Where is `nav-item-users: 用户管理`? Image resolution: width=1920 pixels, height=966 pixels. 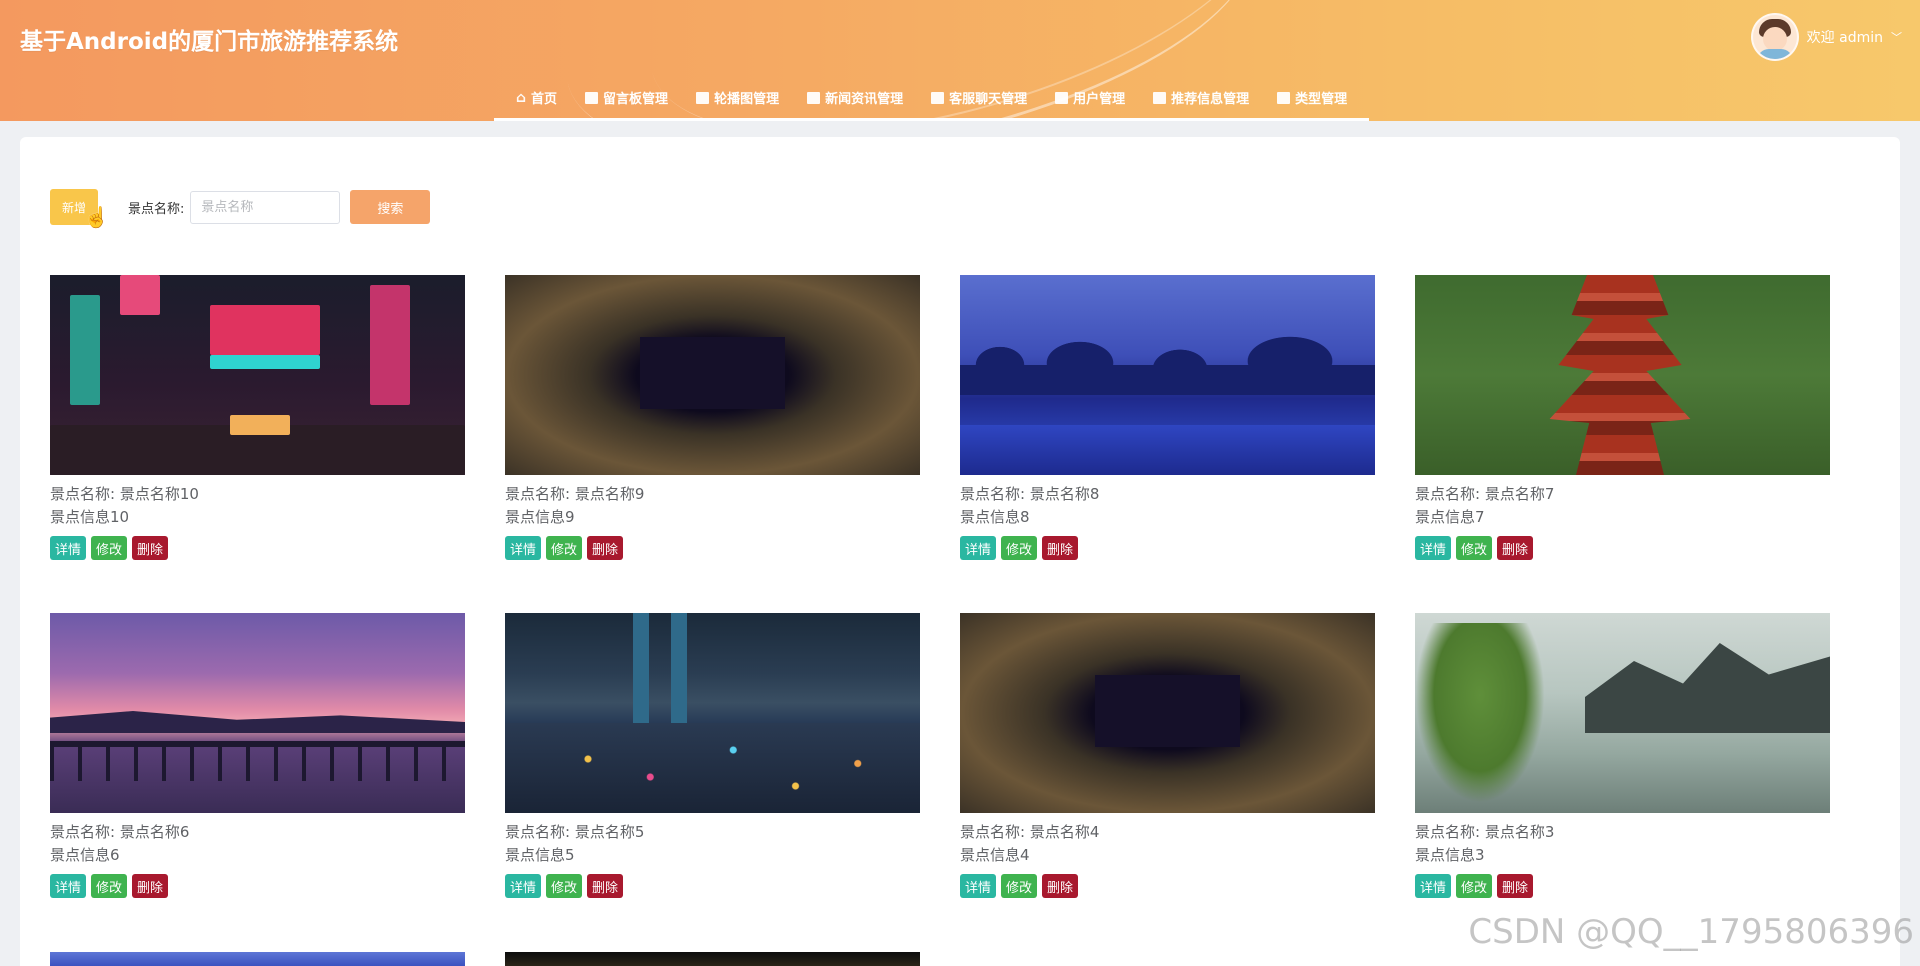 nav-item-users: 用户管理 is located at coordinates (1090, 97).